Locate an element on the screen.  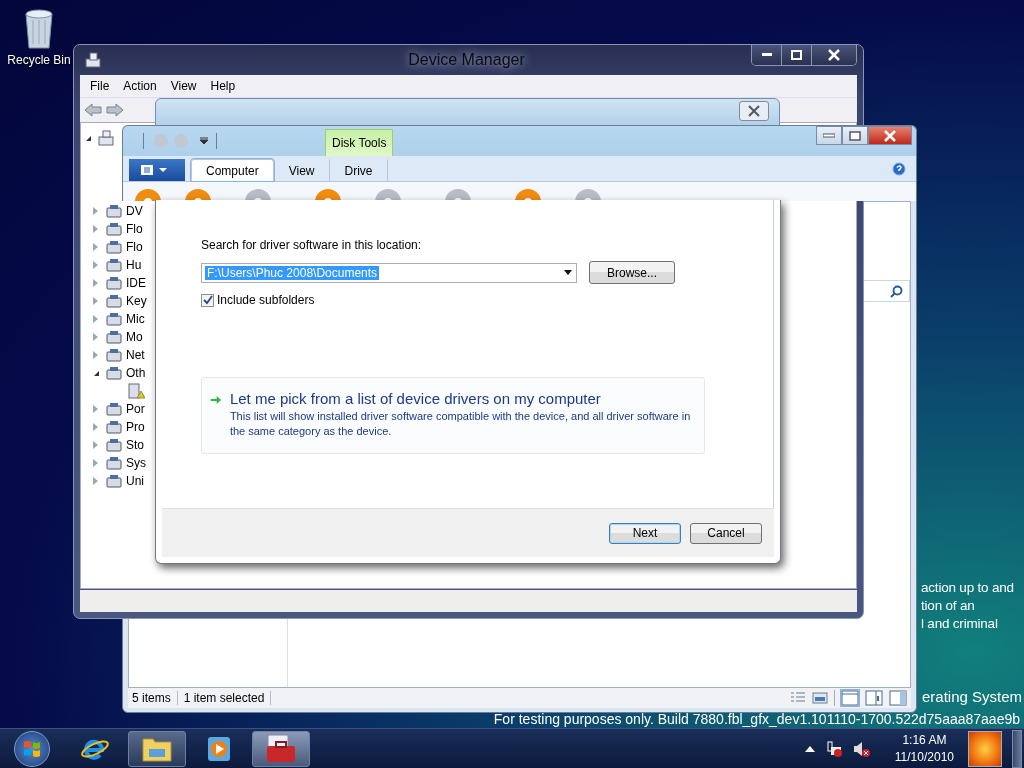
ribbon-tab: Computer is located at coordinates (232, 170).